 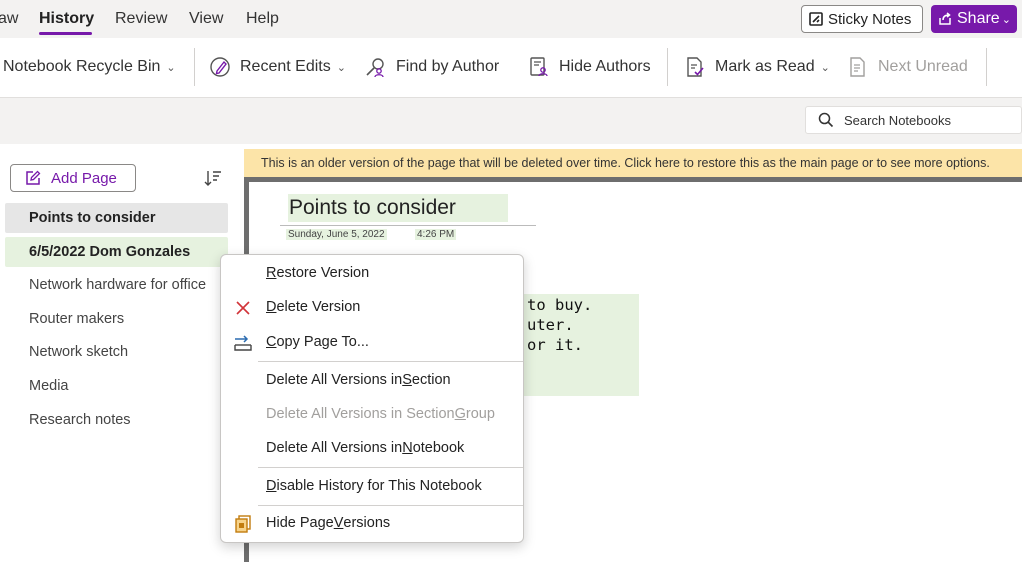 I want to click on delete-all-section-label: ection, so click(x=431, y=380).